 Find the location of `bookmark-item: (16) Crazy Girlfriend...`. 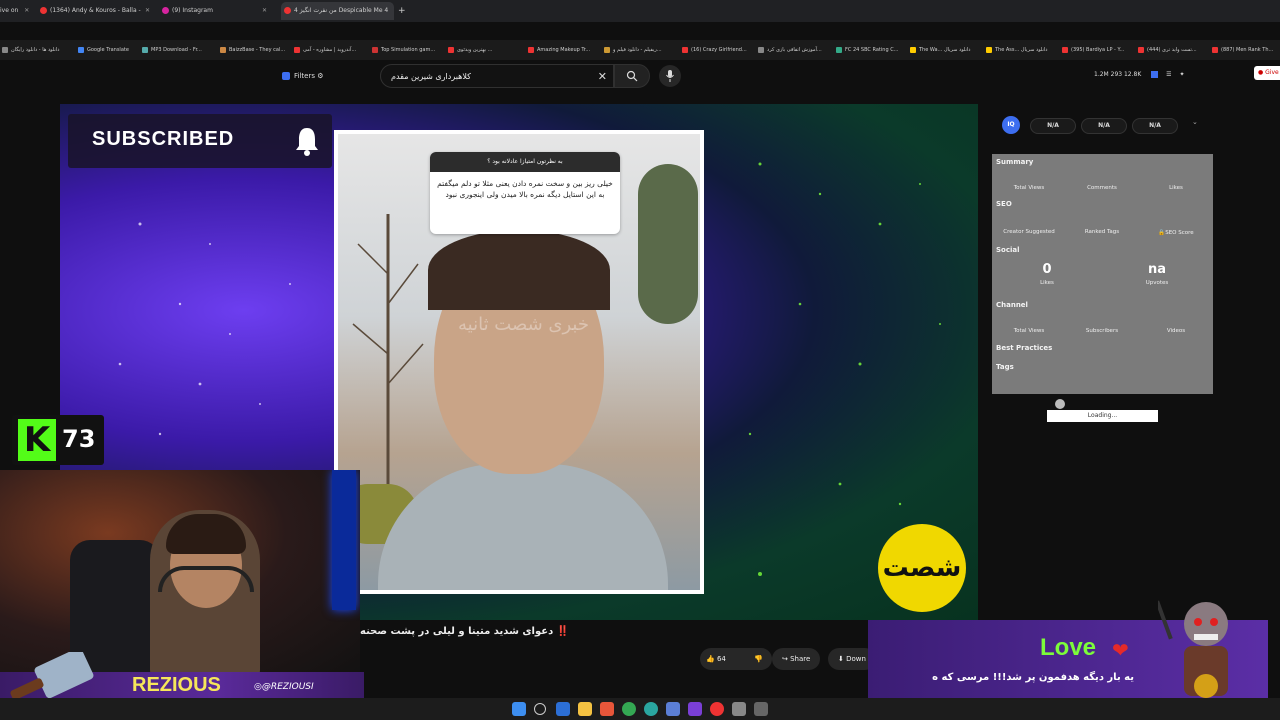

bookmark-item: (16) Crazy Girlfriend... is located at coordinates (714, 50).